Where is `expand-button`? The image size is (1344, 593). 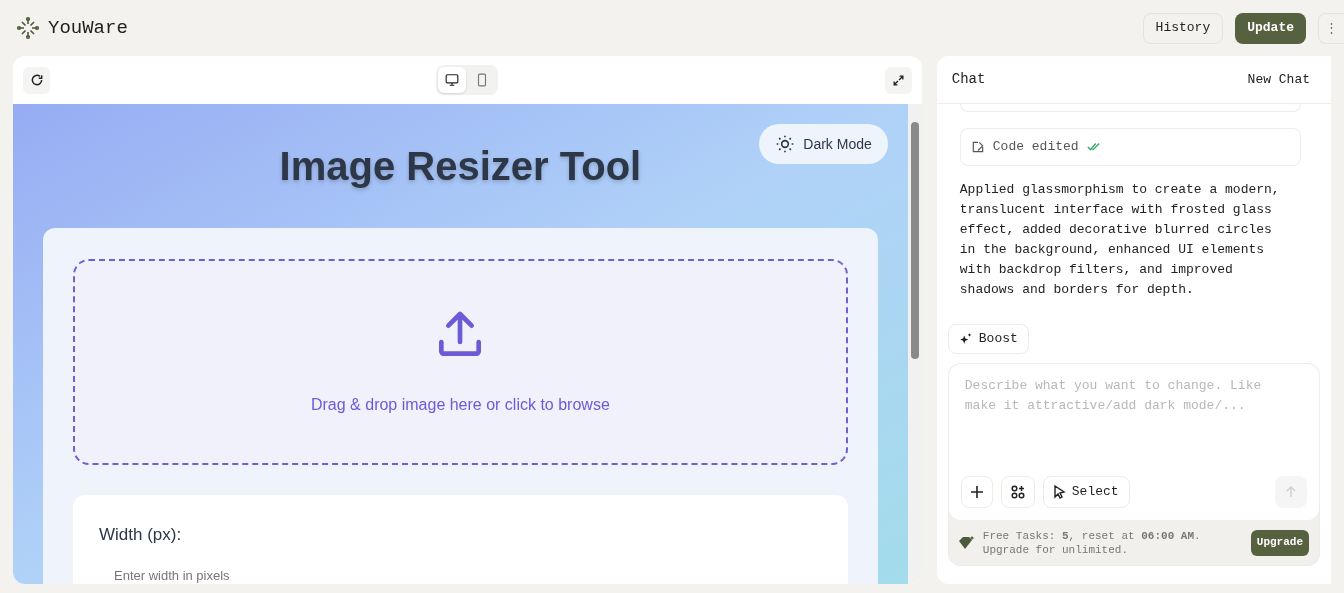 expand-button is located at coordinates (898, 80).